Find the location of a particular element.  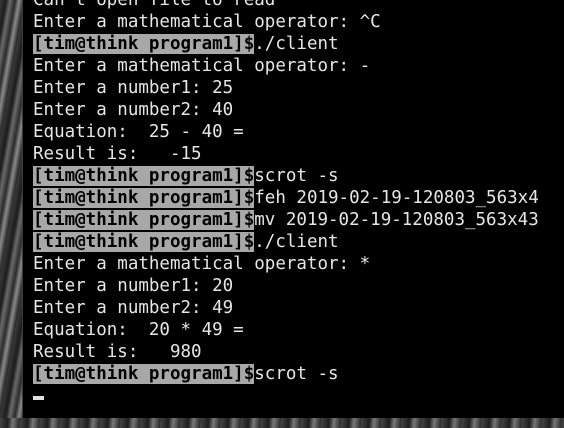

input-line is located at coordinates (298, 396).